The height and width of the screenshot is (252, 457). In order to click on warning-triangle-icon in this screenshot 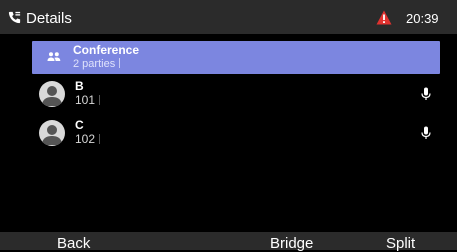, I will do `click(384, 17)`.